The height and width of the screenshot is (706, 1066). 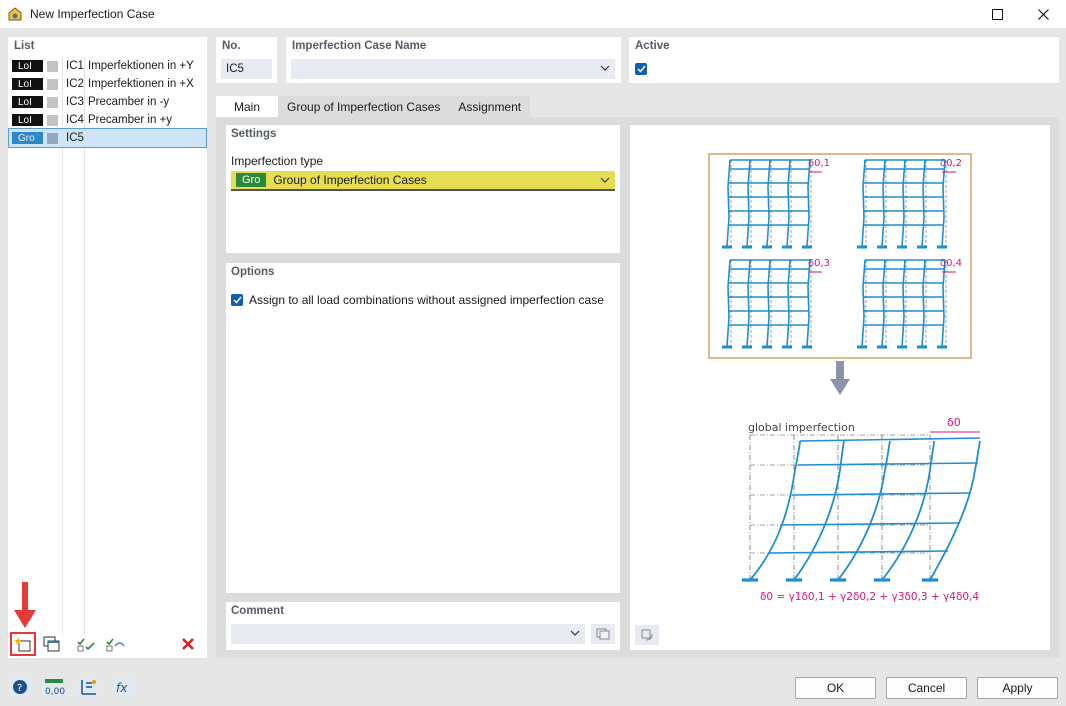 I want to click on model-view-button, so click(x=89, y=687).